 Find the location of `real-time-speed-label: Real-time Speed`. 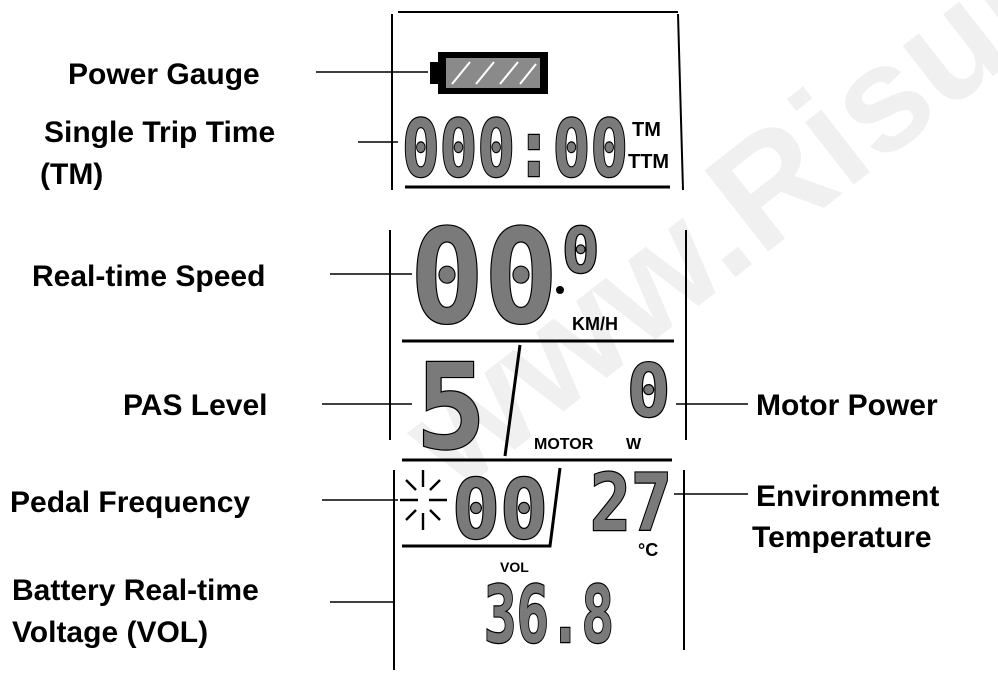

real-time-speed-label: Real-time Speed is located at coordinates (148, 276).